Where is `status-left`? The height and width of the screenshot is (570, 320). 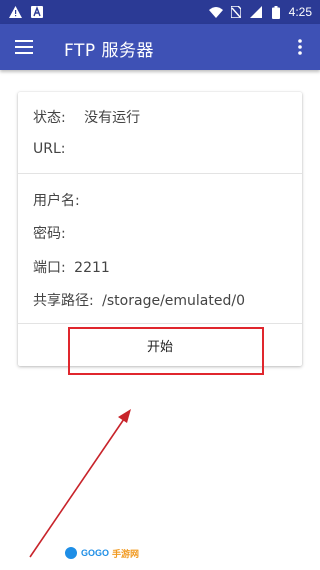
status-left is located at coordinates (22, 12).